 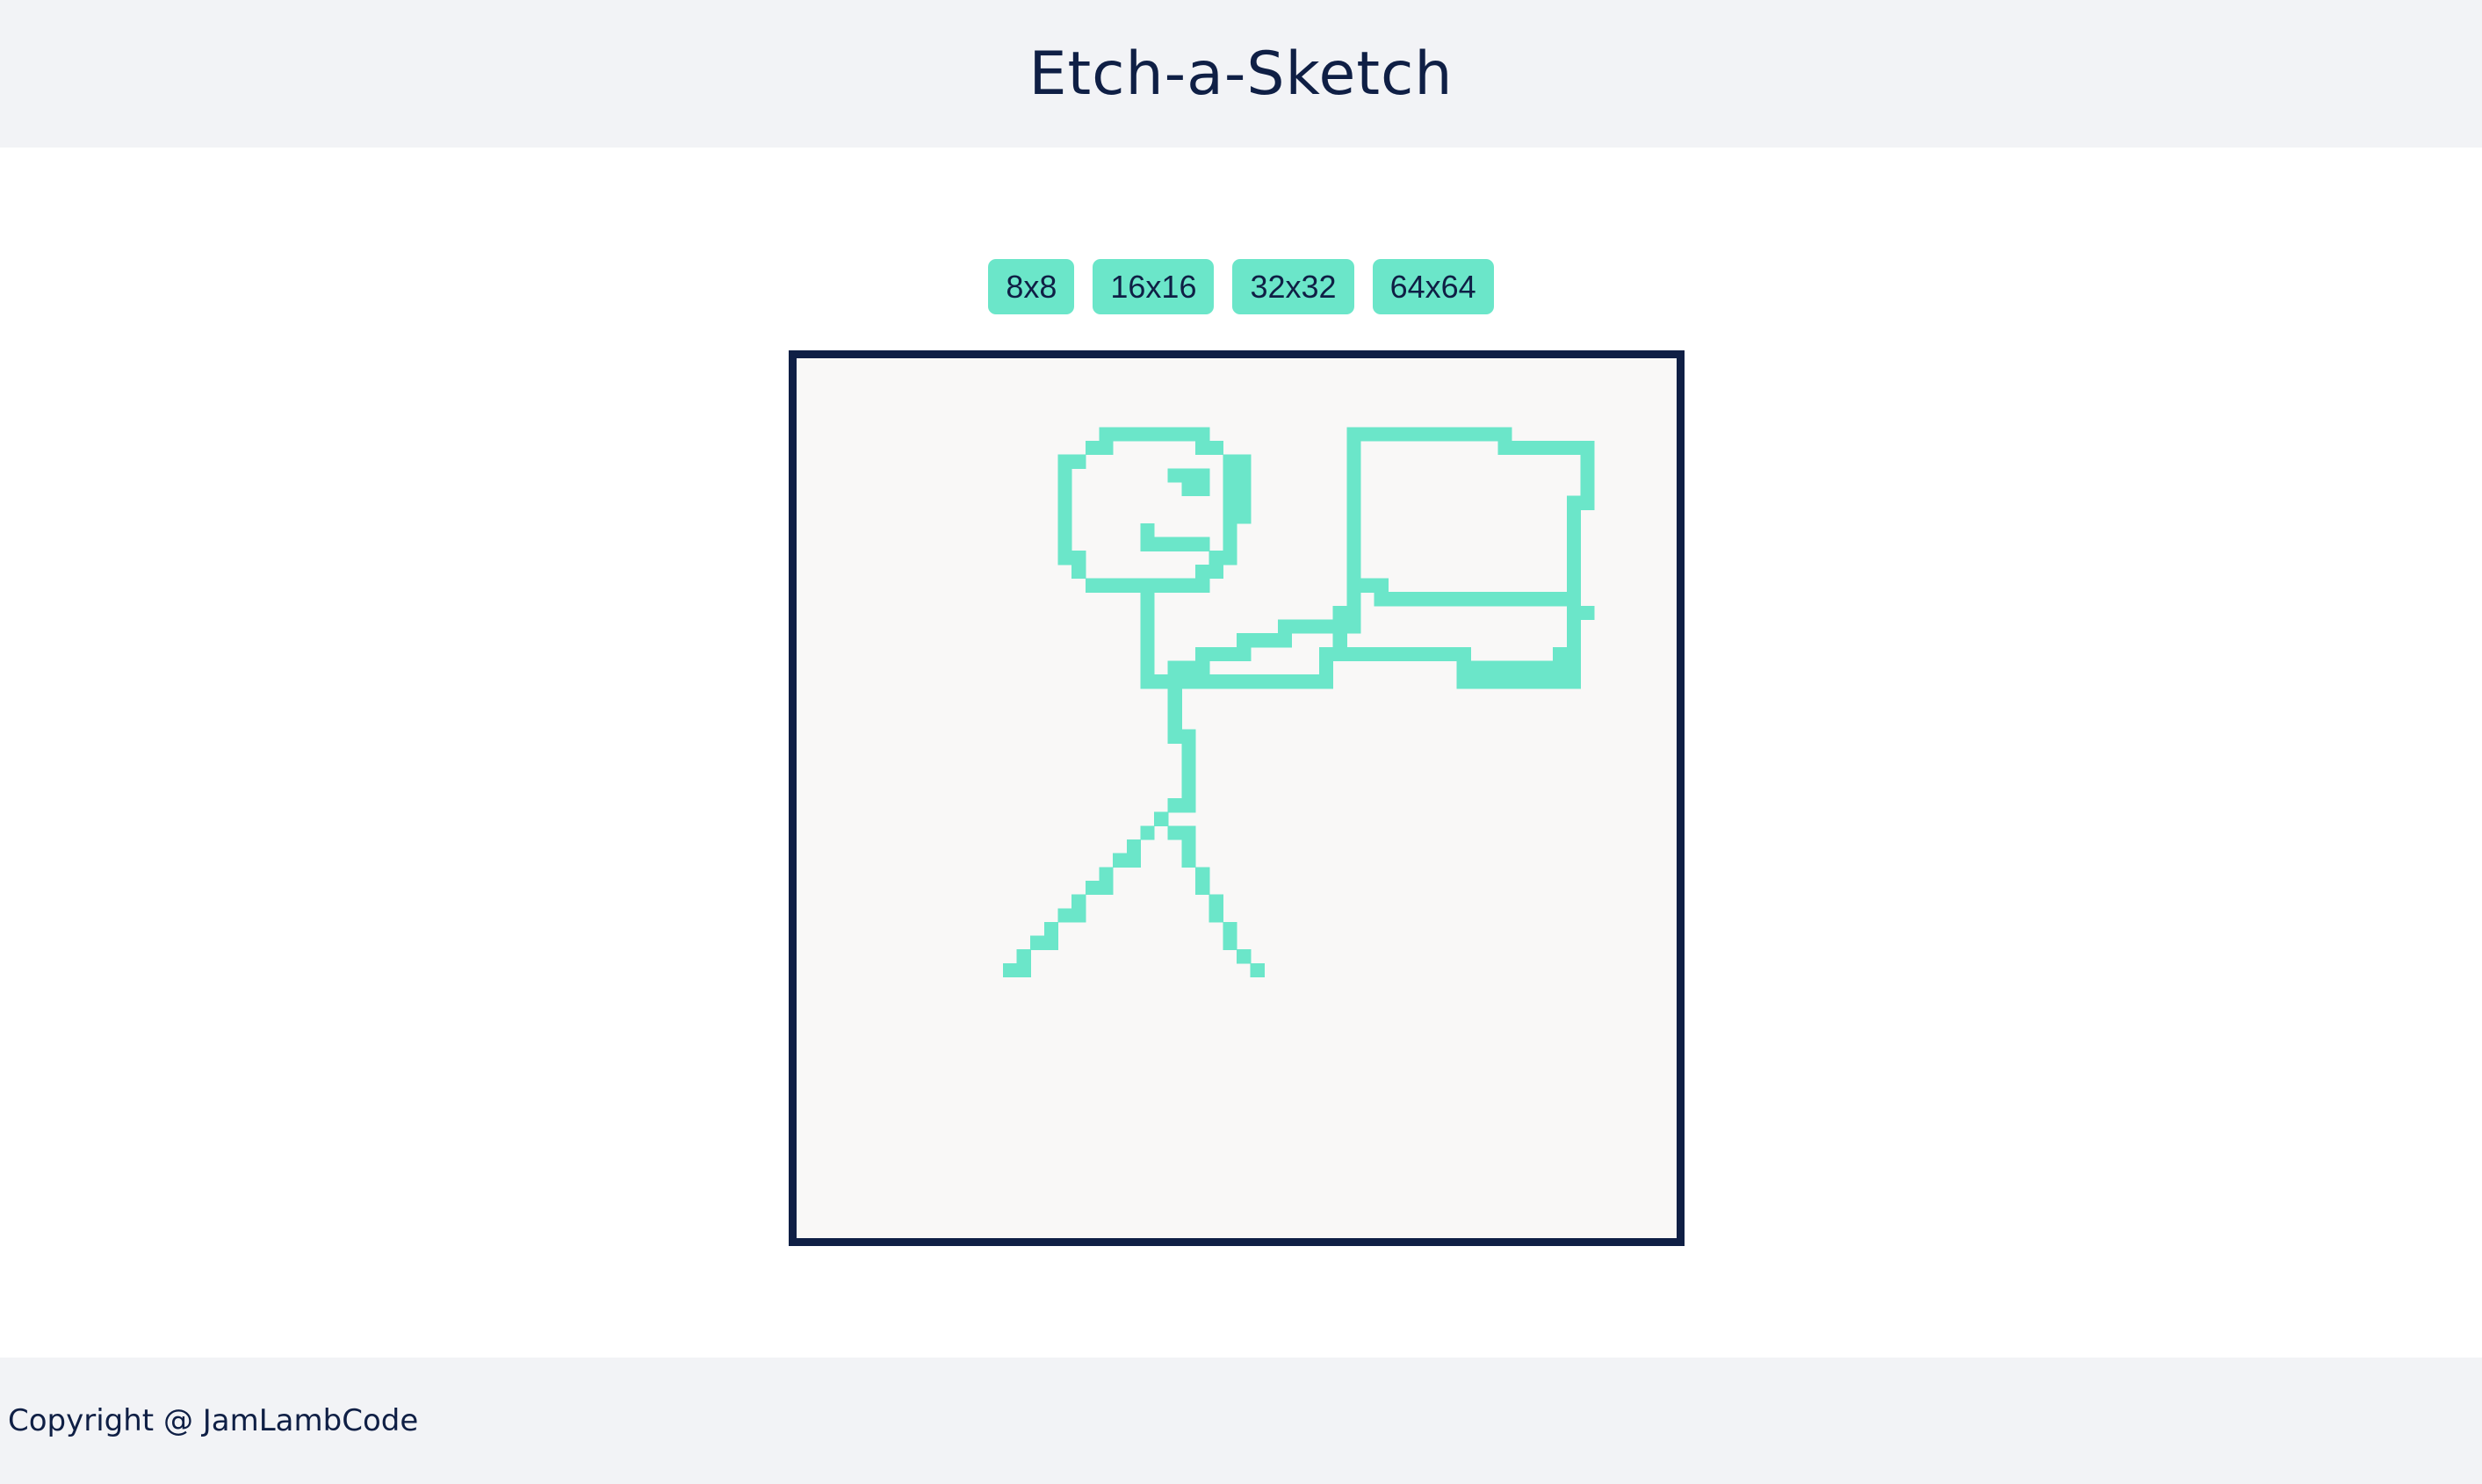 I want to click on page-title: Etch-a-Sketch, so click(x=1241, y=74).